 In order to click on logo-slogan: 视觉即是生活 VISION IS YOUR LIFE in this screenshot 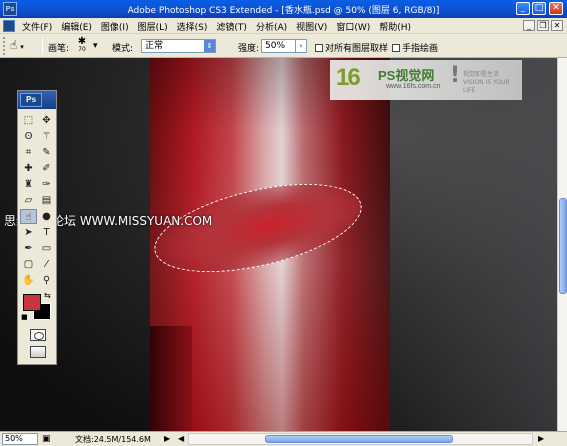, I will do `click(486, 82)`.